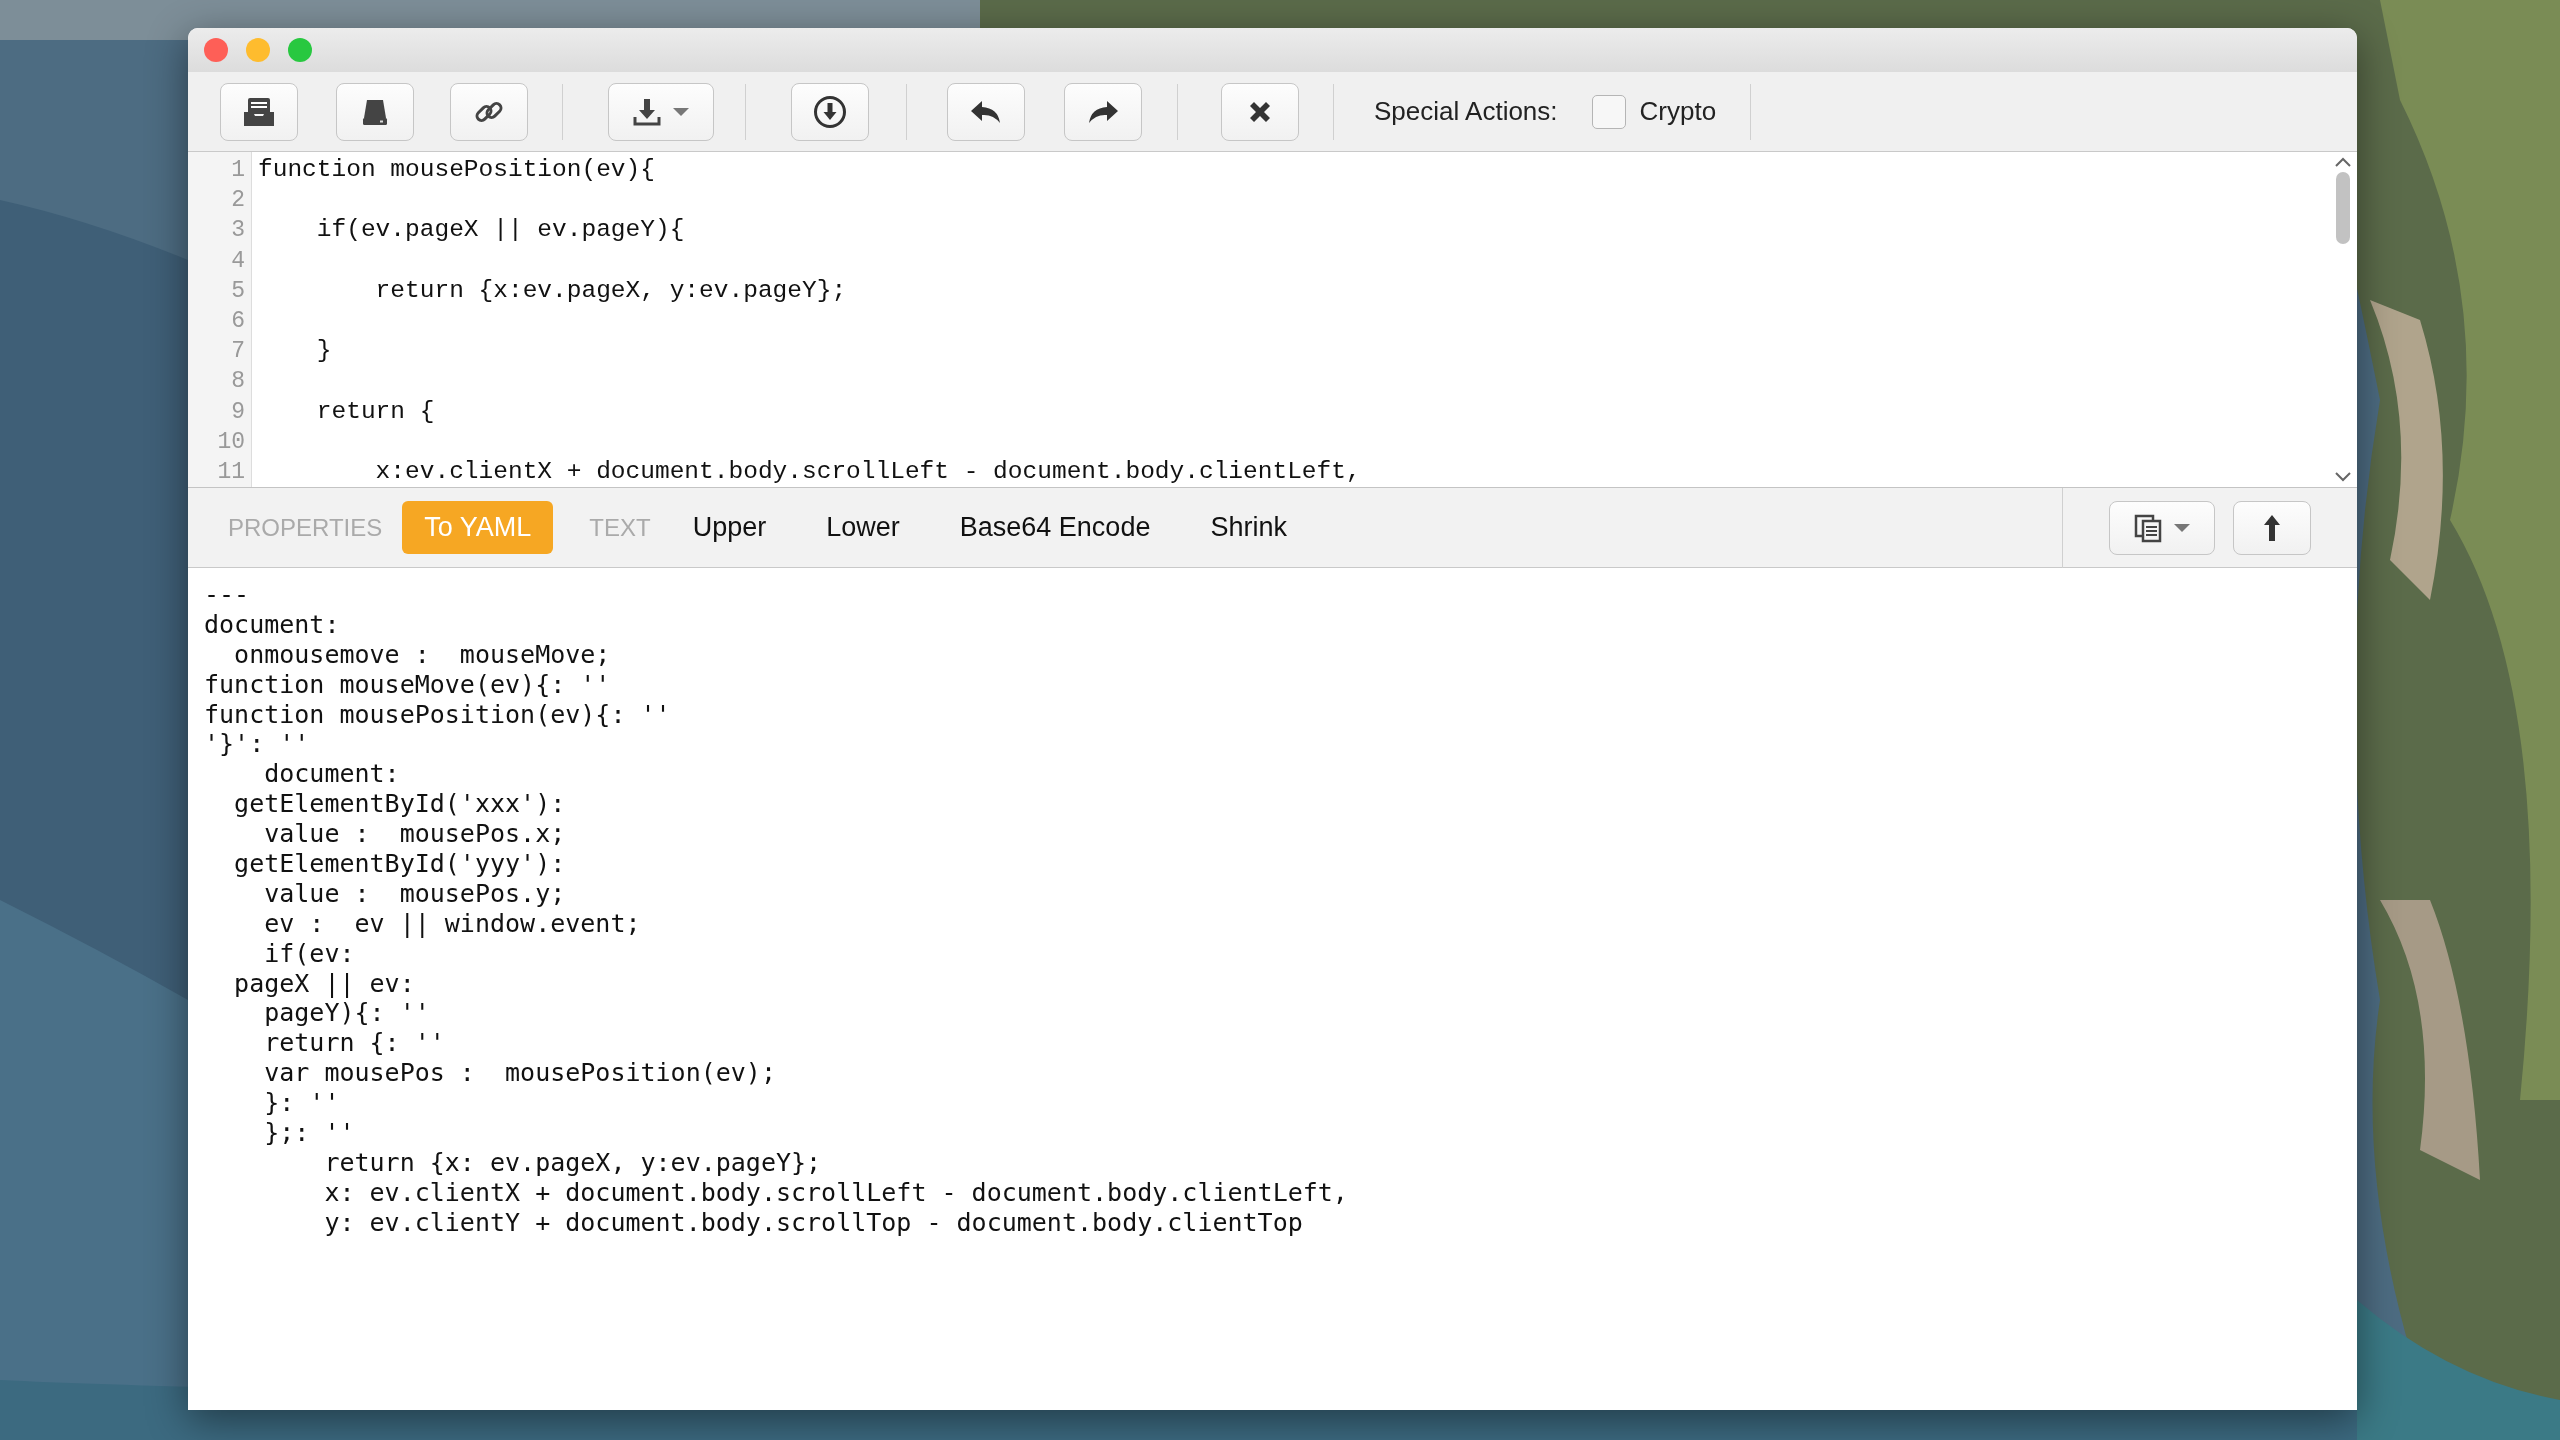  I want to click on undo-button, so click(986, 111).